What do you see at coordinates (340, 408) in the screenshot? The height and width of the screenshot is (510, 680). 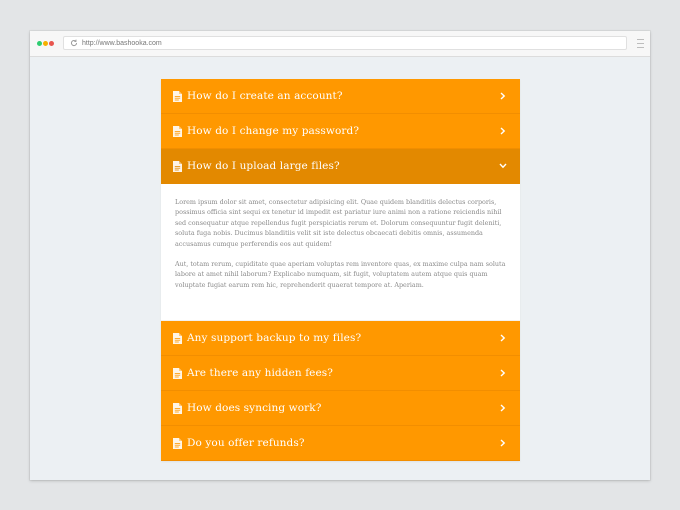 I see `faq-item: How does syncing work?` at bounding box center [340, 408].